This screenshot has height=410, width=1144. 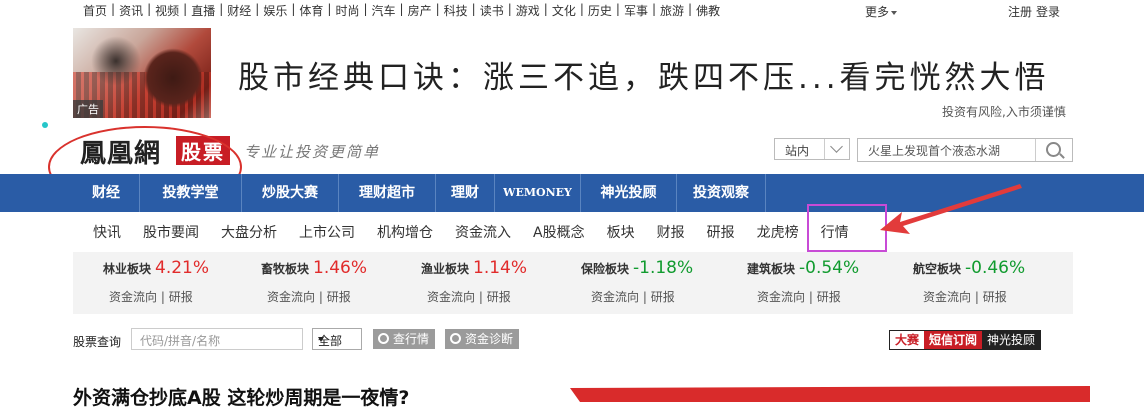 I want to click on top-nav-link: 首页, so click(x=95, y=10).